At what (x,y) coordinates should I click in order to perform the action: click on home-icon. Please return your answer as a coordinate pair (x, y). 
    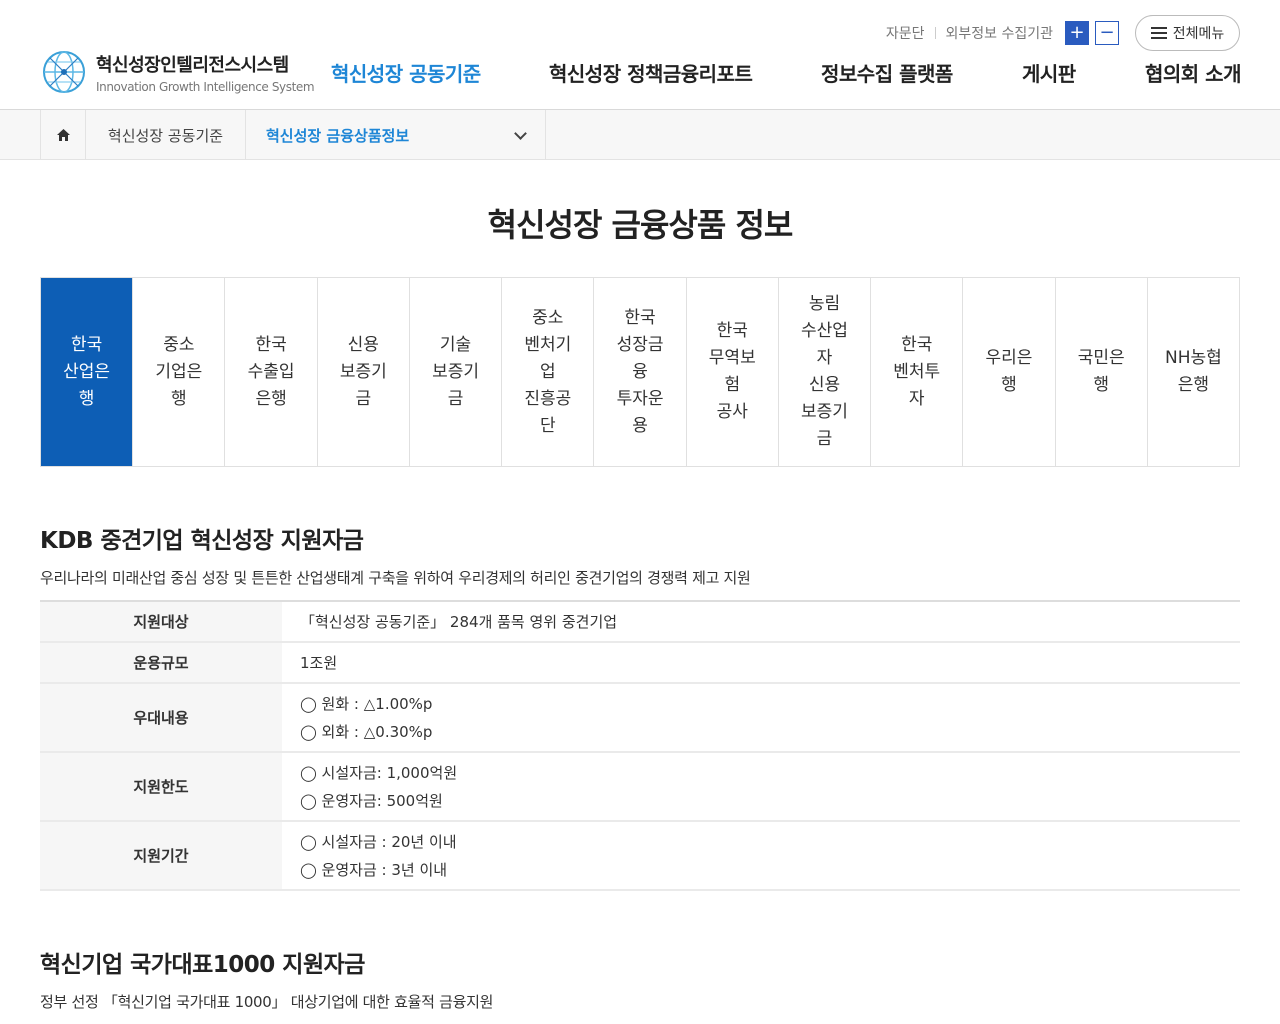
    Looking at the image, I should click on (63, 135).